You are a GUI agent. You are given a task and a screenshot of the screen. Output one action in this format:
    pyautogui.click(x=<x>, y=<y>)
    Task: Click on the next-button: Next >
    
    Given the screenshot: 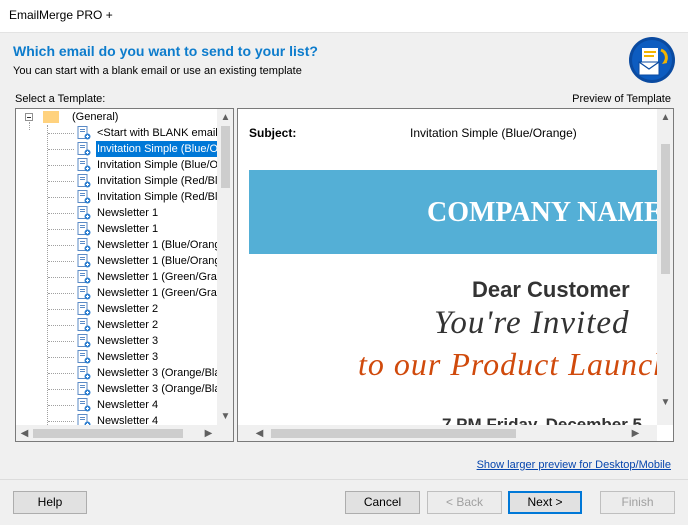 What is the action you would take?
    pyautogui.click(x=545, y=502)
    